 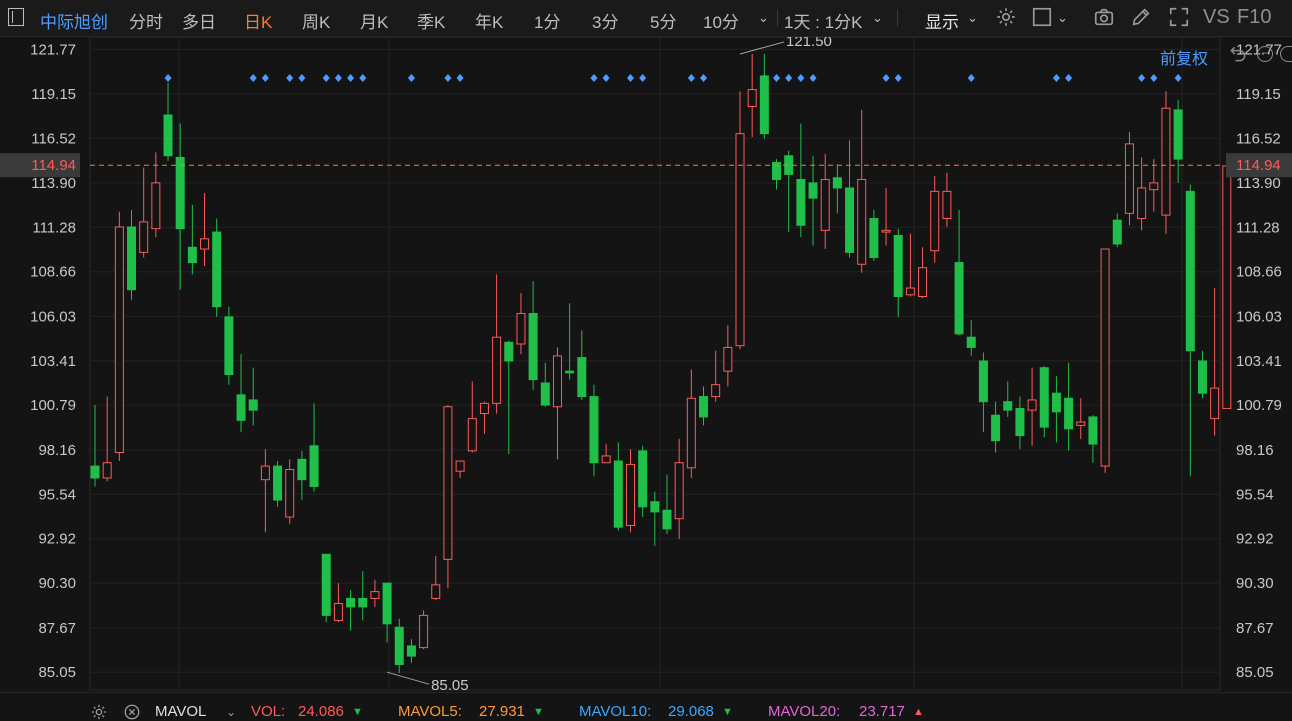 I want to click on layout-square-icon, so click(x=1042, y=17).